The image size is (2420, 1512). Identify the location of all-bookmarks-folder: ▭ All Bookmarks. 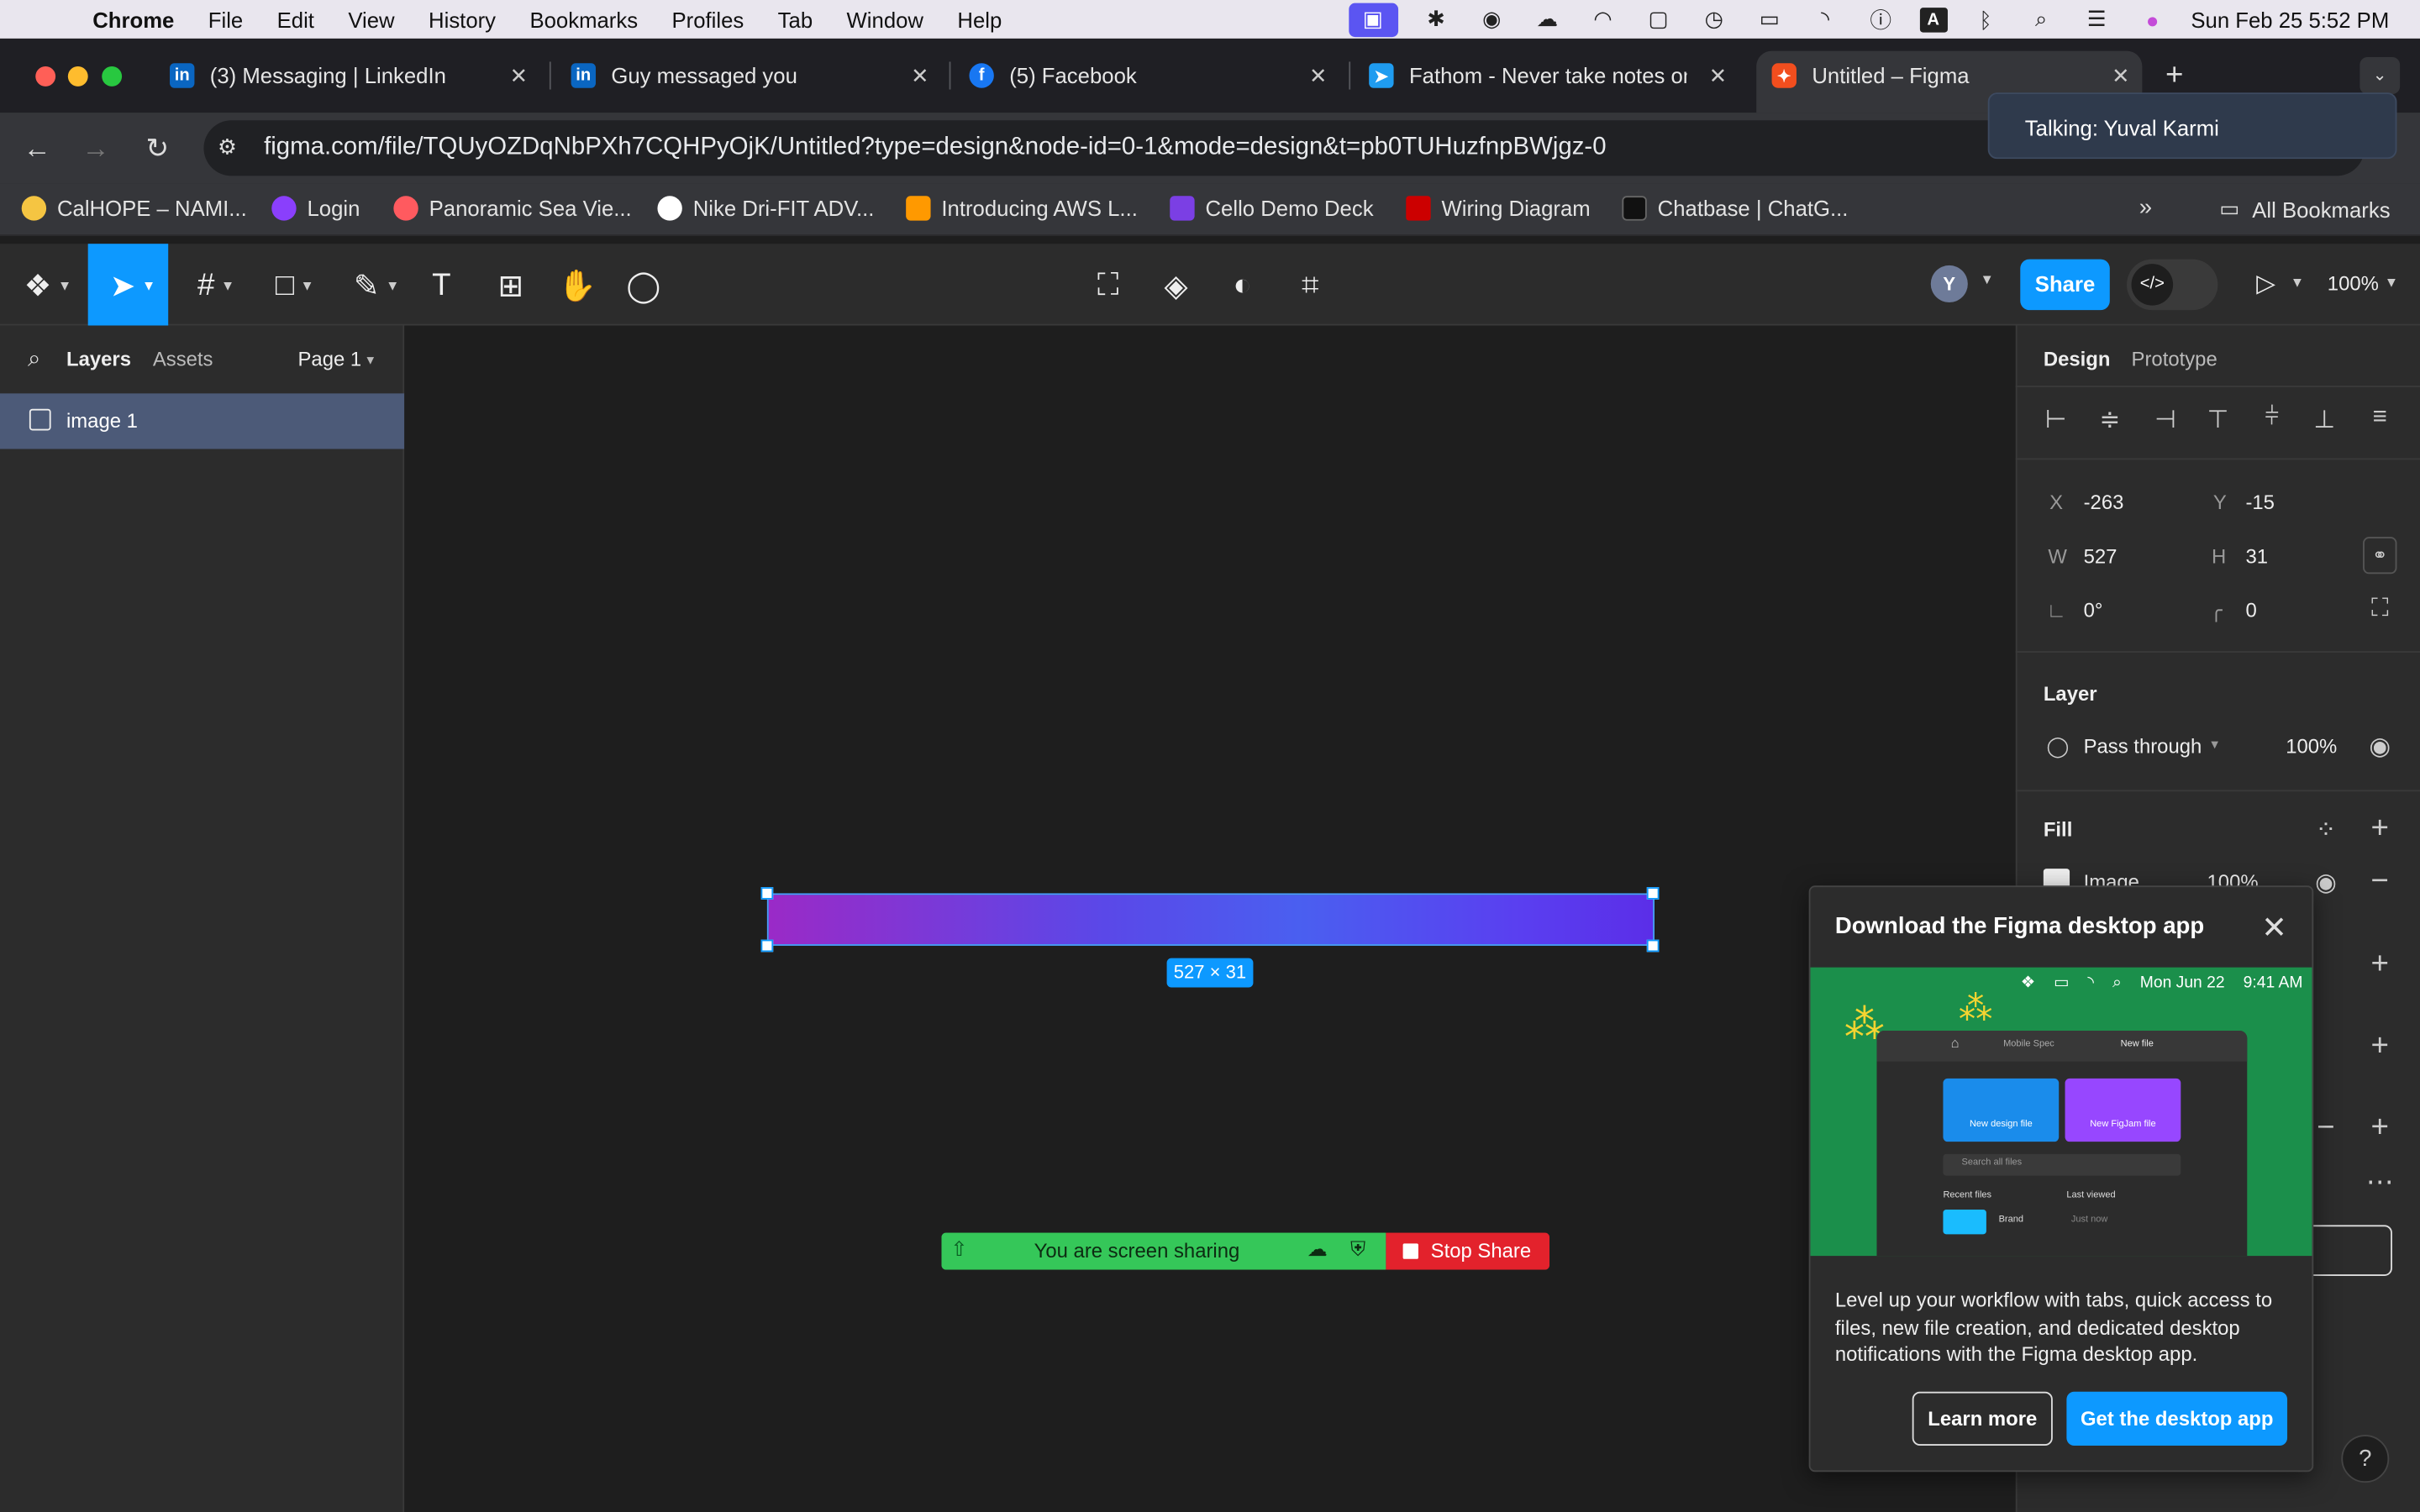
(2304, 209).